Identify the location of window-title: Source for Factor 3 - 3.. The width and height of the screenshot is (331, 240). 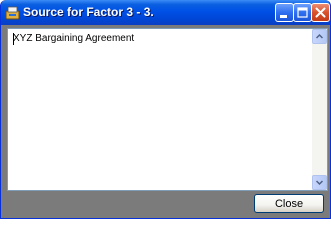
(88, 12).